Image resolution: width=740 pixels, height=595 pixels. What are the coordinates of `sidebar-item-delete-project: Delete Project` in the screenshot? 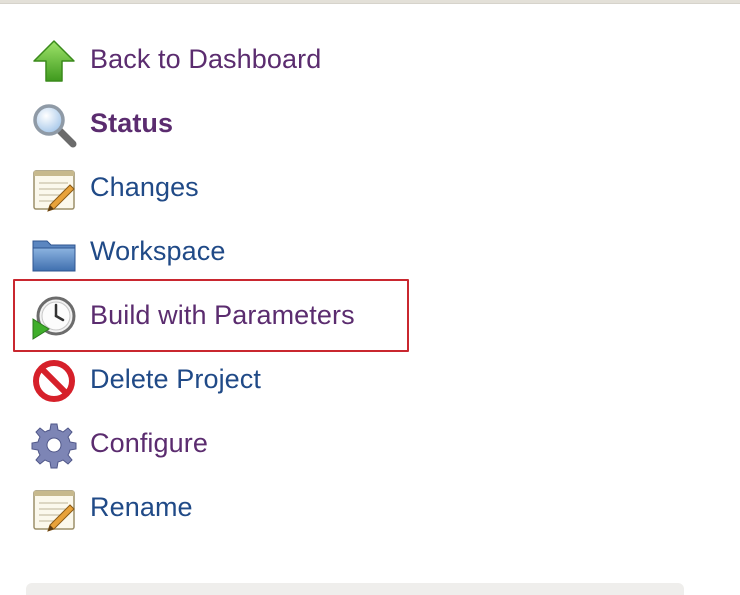 It's located at (370, 379).